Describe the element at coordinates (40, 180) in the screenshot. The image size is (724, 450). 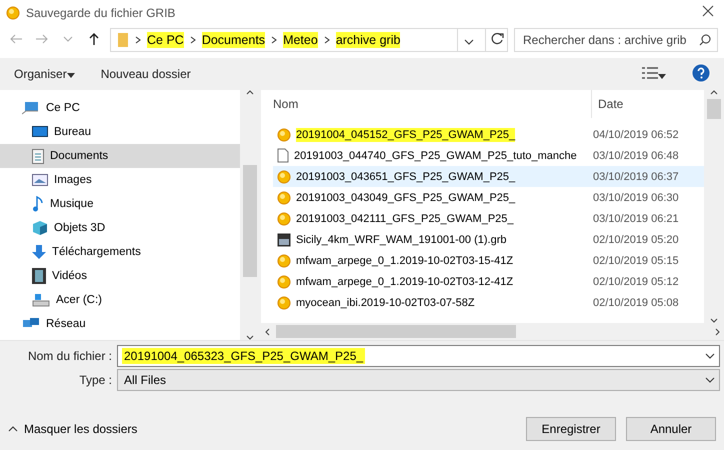
I see `picture-icon` at that location.